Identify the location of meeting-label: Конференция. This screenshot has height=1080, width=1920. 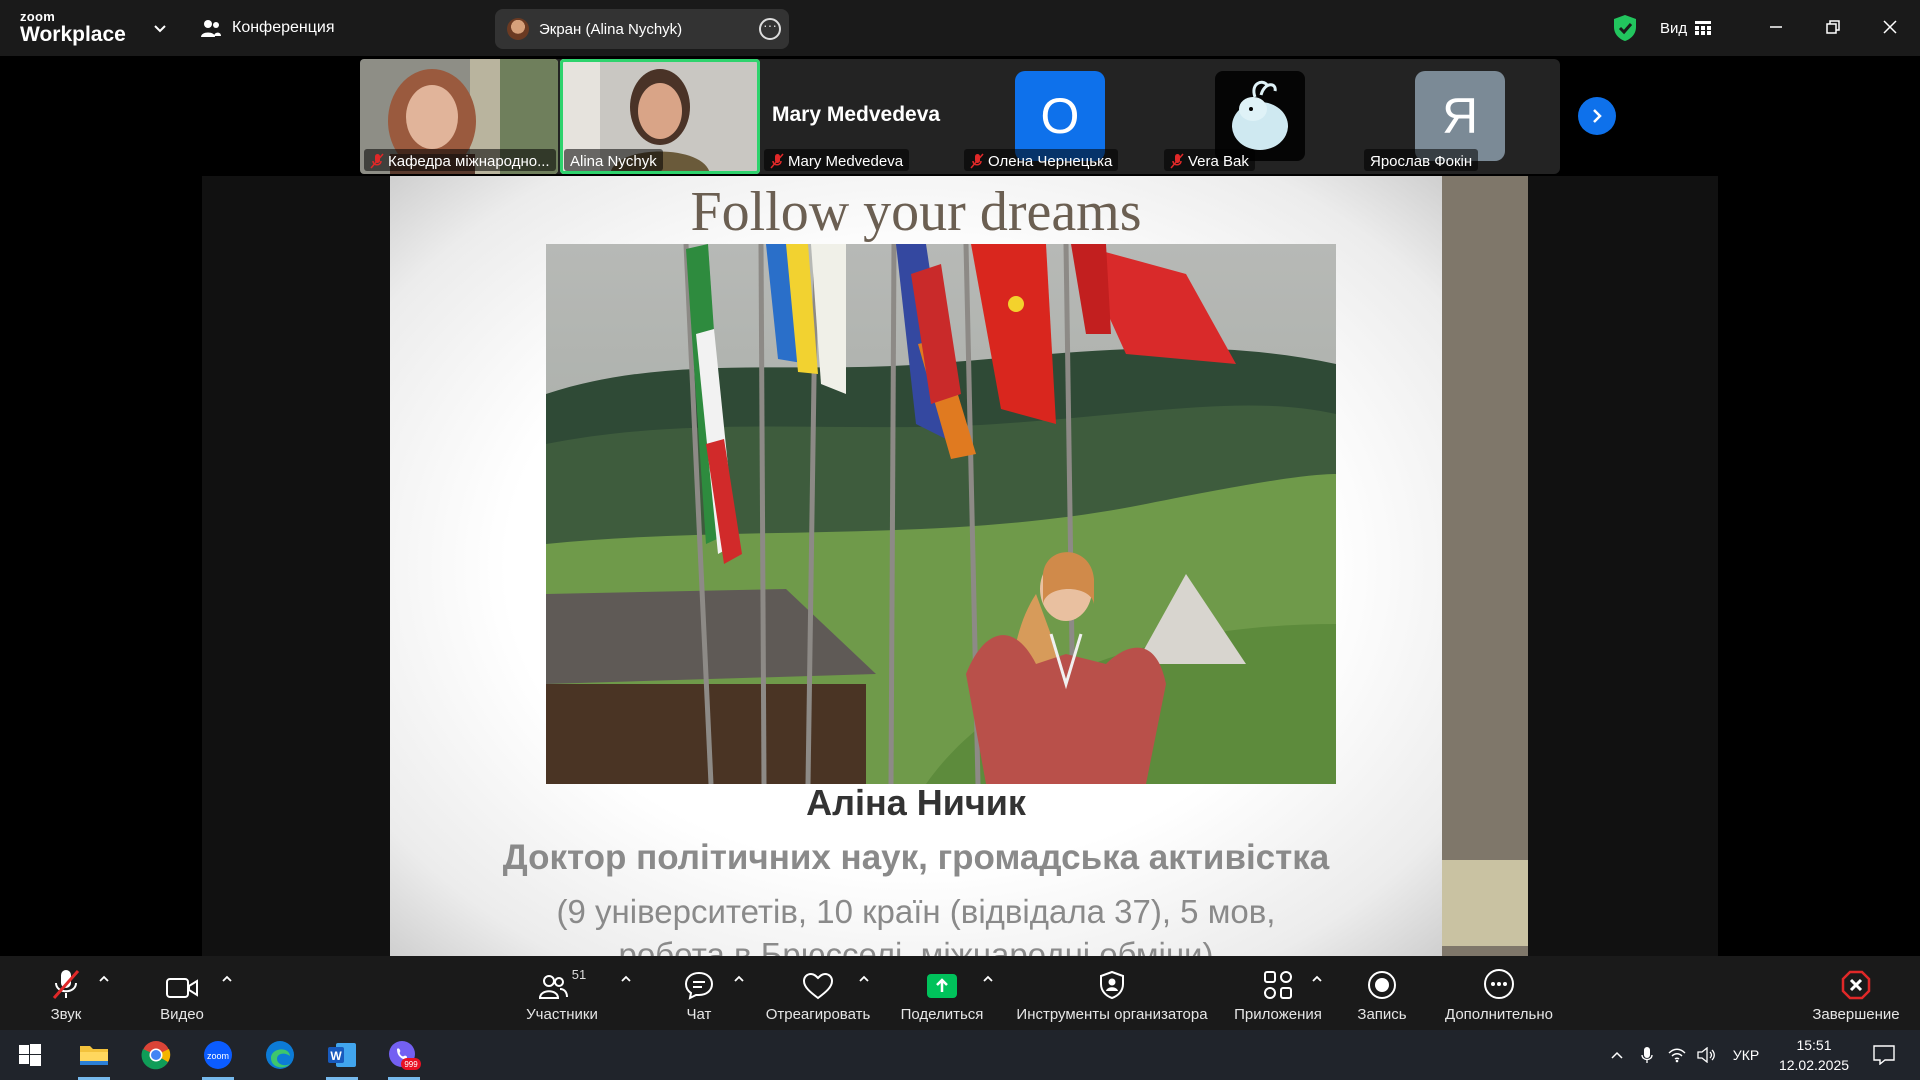
(283, 27).